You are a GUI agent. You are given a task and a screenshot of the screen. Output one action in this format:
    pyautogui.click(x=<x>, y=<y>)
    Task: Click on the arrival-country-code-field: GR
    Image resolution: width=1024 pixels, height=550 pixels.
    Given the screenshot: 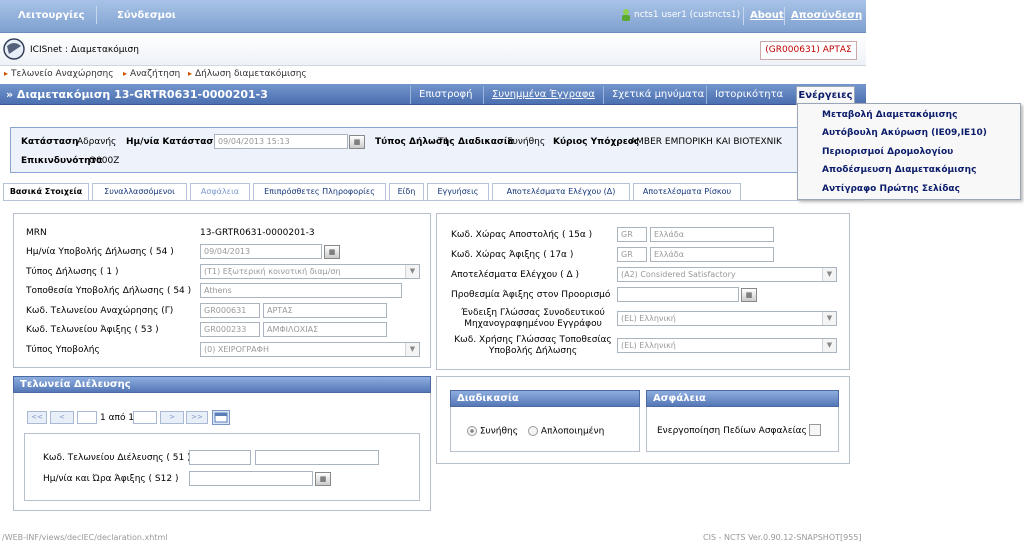 What is the action you would take?
    pyautogui.click(x=632, y=254)
    